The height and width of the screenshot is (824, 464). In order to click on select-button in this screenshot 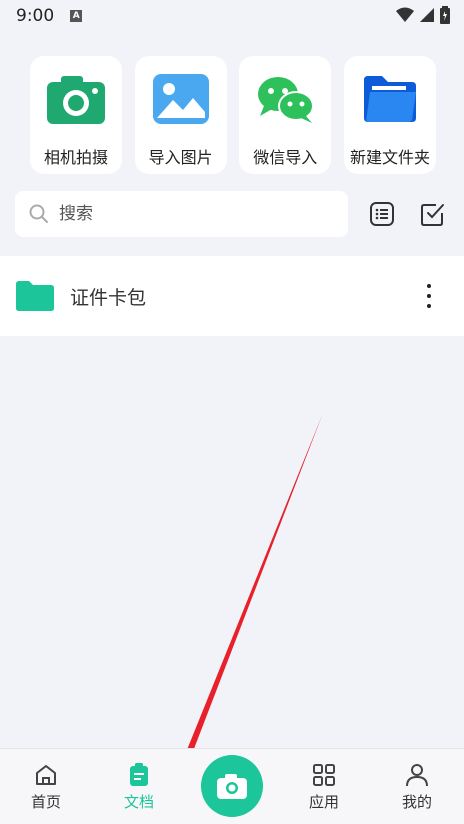, I will do `click(433, 214)`.